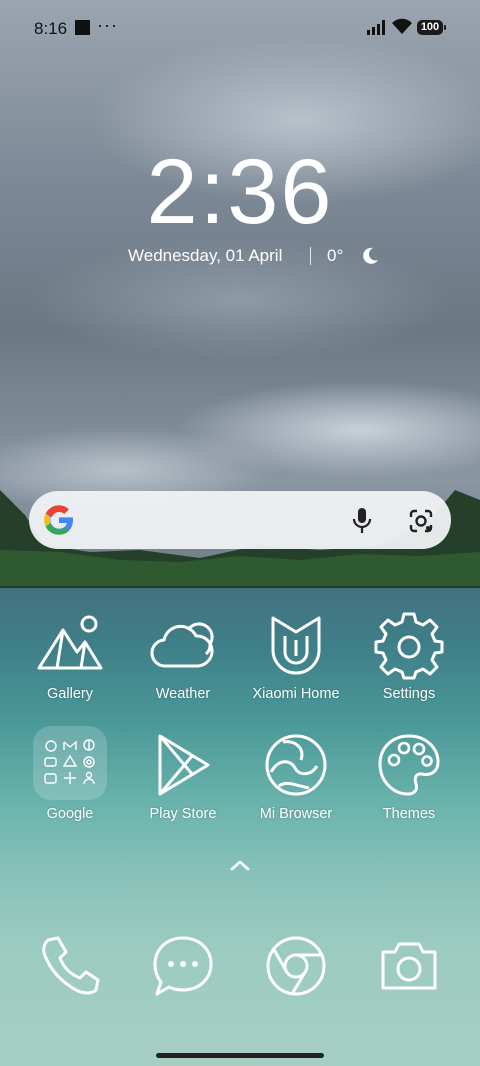 The height and width of the screenshot is (1066, 480). What do you see at coordinates (296, 645) in the screenshot?
I see `mi-home-icon` at bounding box center [296, 645].